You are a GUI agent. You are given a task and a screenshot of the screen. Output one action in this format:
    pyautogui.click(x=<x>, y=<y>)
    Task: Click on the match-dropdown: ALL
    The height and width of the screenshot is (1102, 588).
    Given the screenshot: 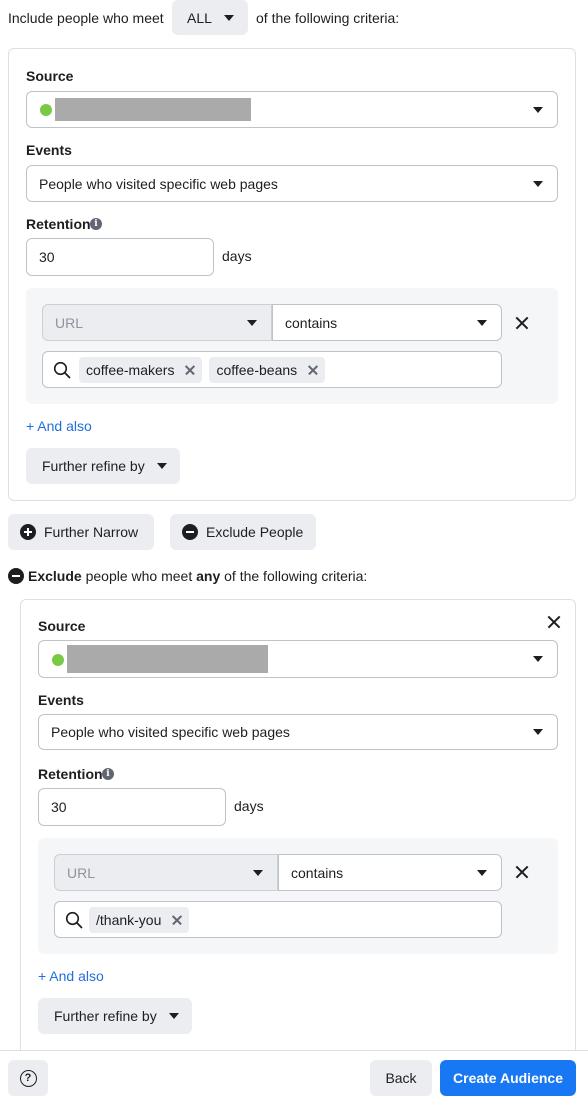 What is the action you would take?
    pyautogui.click(x=210, y=17)
    